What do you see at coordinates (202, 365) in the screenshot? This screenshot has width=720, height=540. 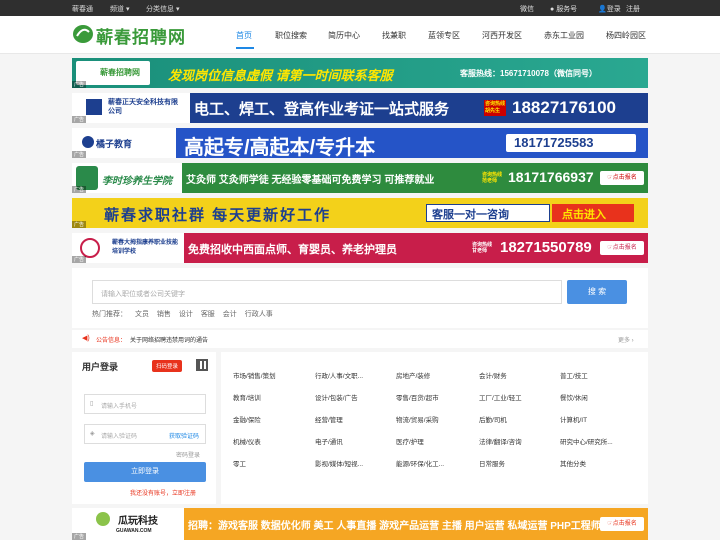 I see `qr-code-icon` at bounding box center [202, 365].